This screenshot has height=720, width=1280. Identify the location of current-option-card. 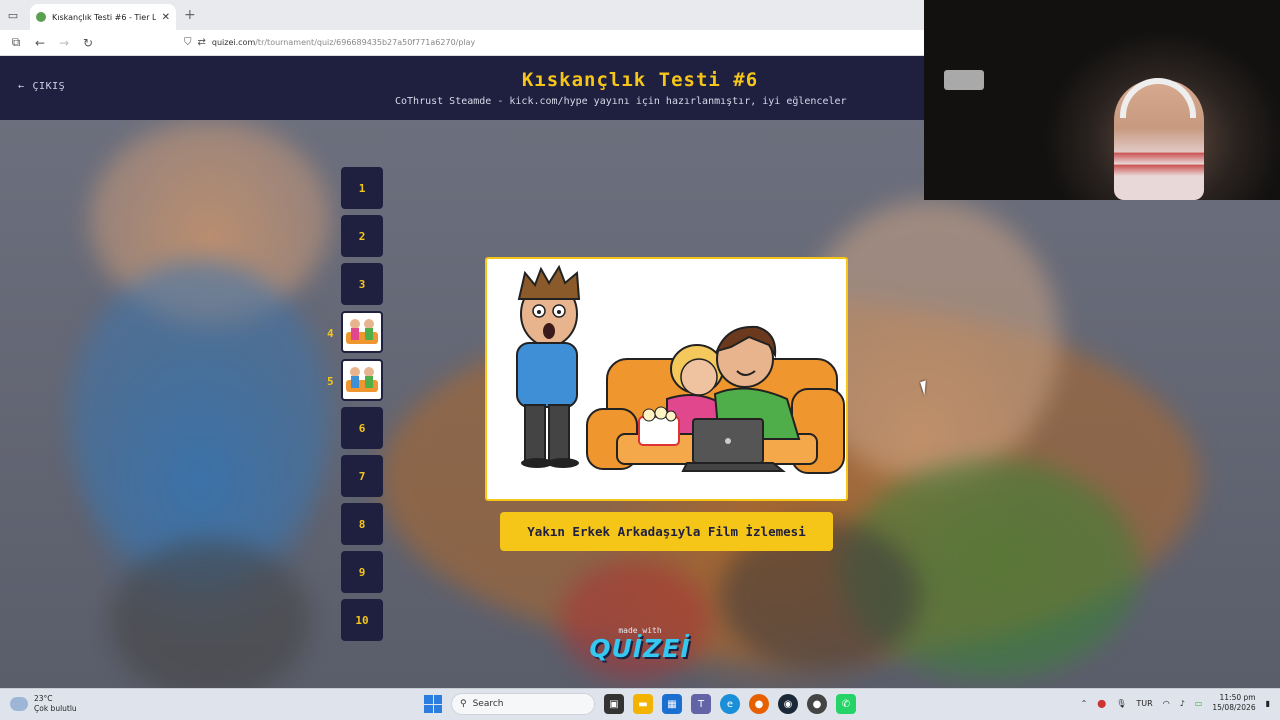
(666, 379).